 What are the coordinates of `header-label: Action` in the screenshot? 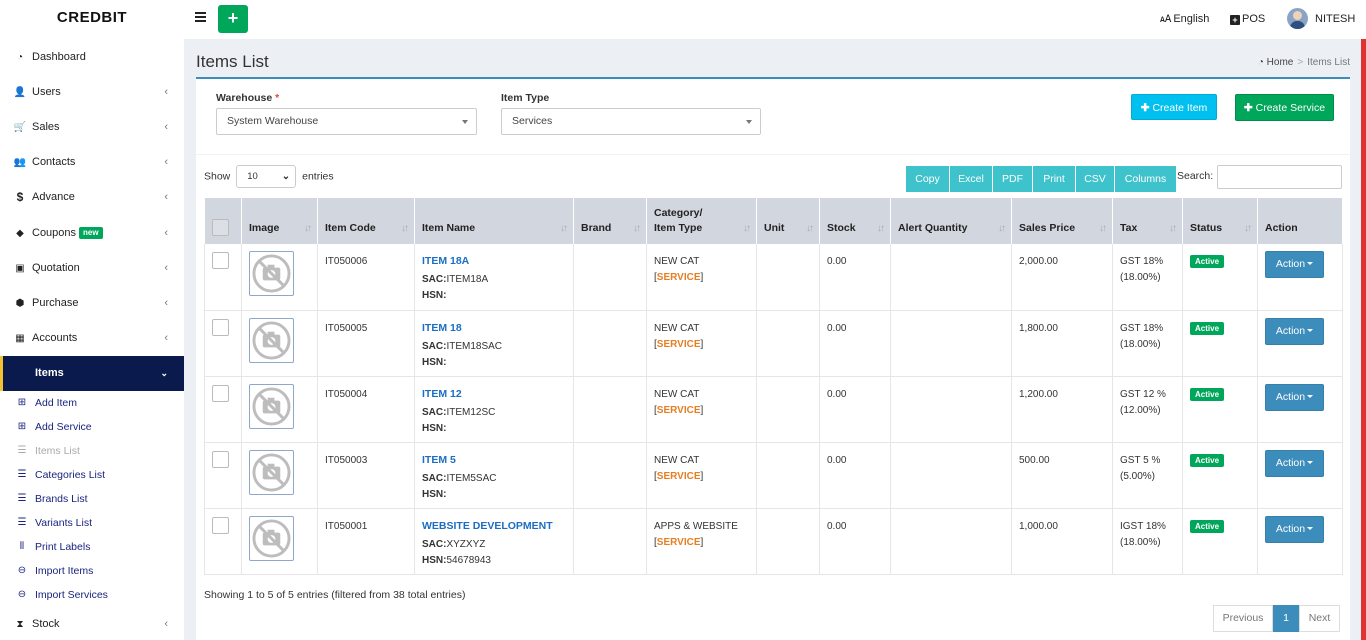 It's located at (1281, 228).